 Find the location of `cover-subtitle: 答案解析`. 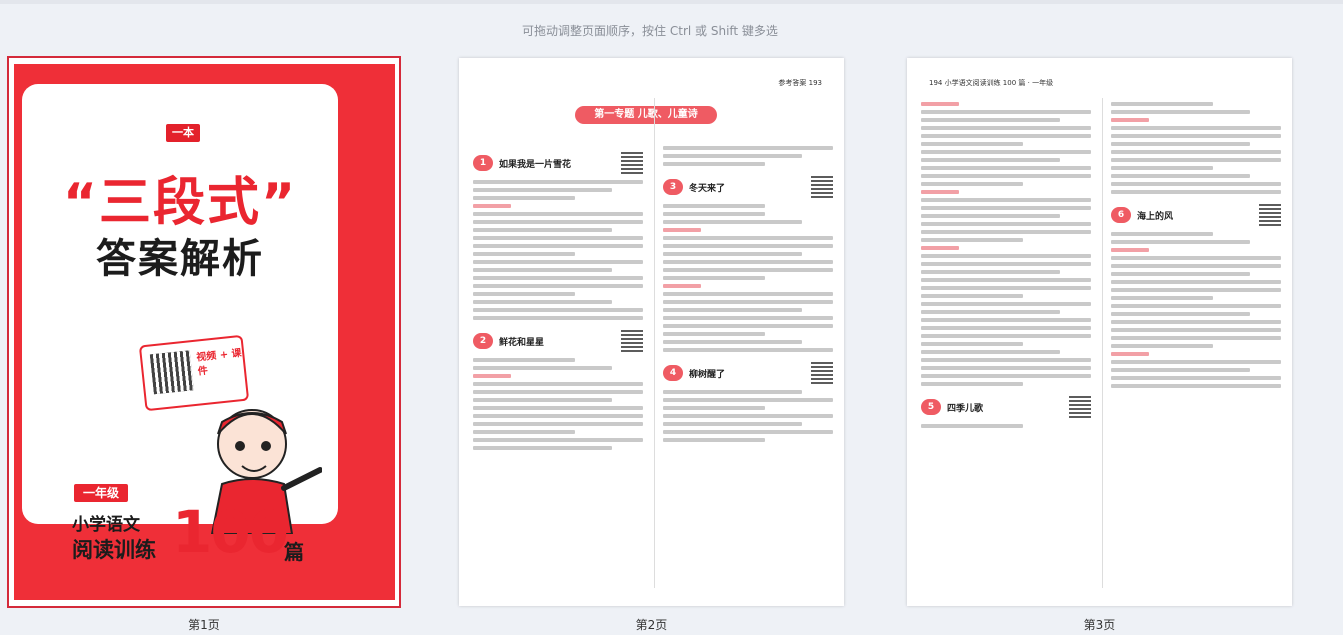

cover-subtitle: 答案解析 is located at coordinates (180, 259).